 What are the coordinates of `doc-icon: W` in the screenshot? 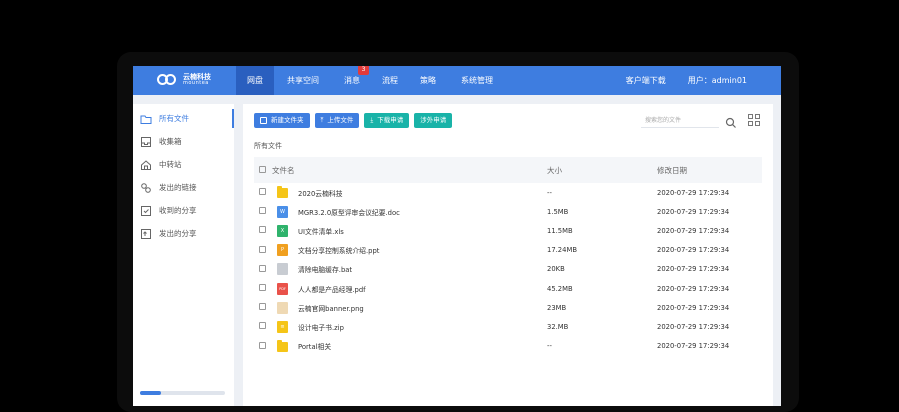 It's located at (282, 211).